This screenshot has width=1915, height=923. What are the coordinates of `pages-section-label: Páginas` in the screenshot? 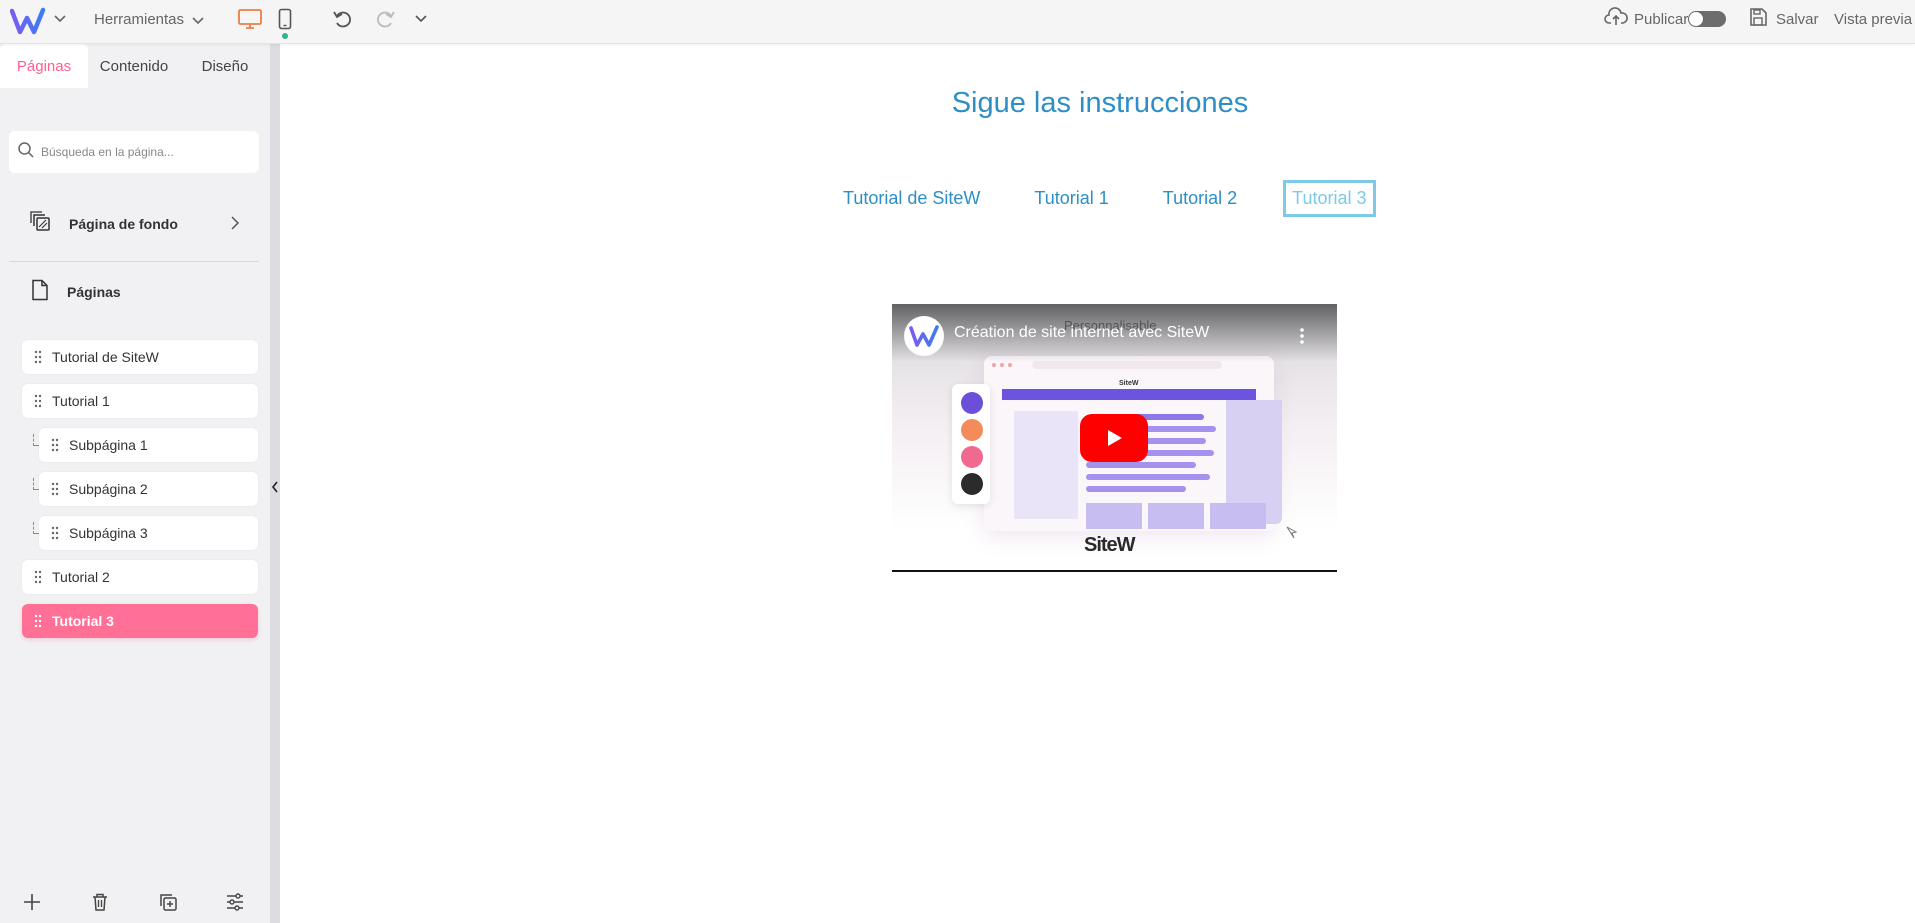 It's located at (94, 292).